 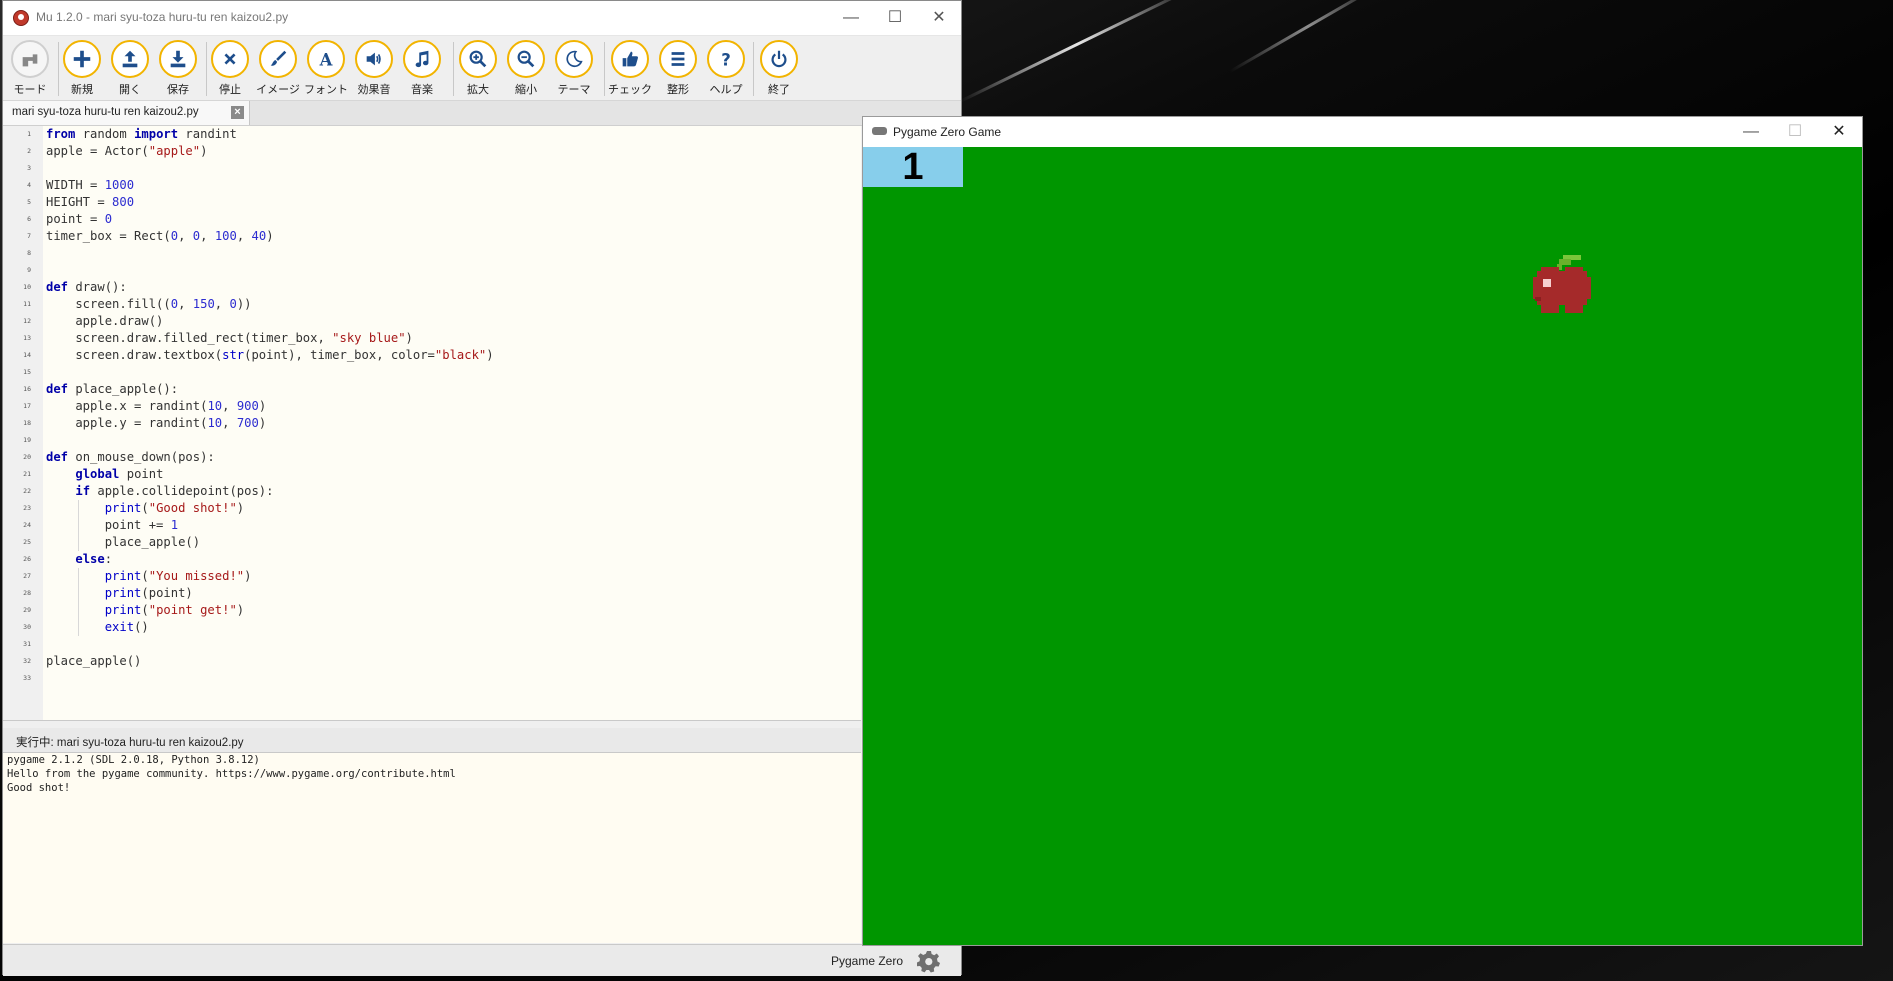 I want to click on code-line: 21 global point, so click(x=432, y=474).